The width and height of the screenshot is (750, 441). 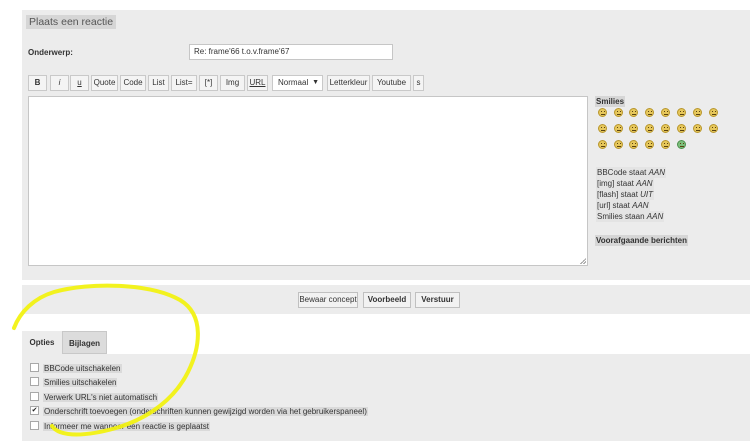 I want to click on form-actions: Bewaar concept Voorbeeld Verstuur, so click(x=386, y=299).